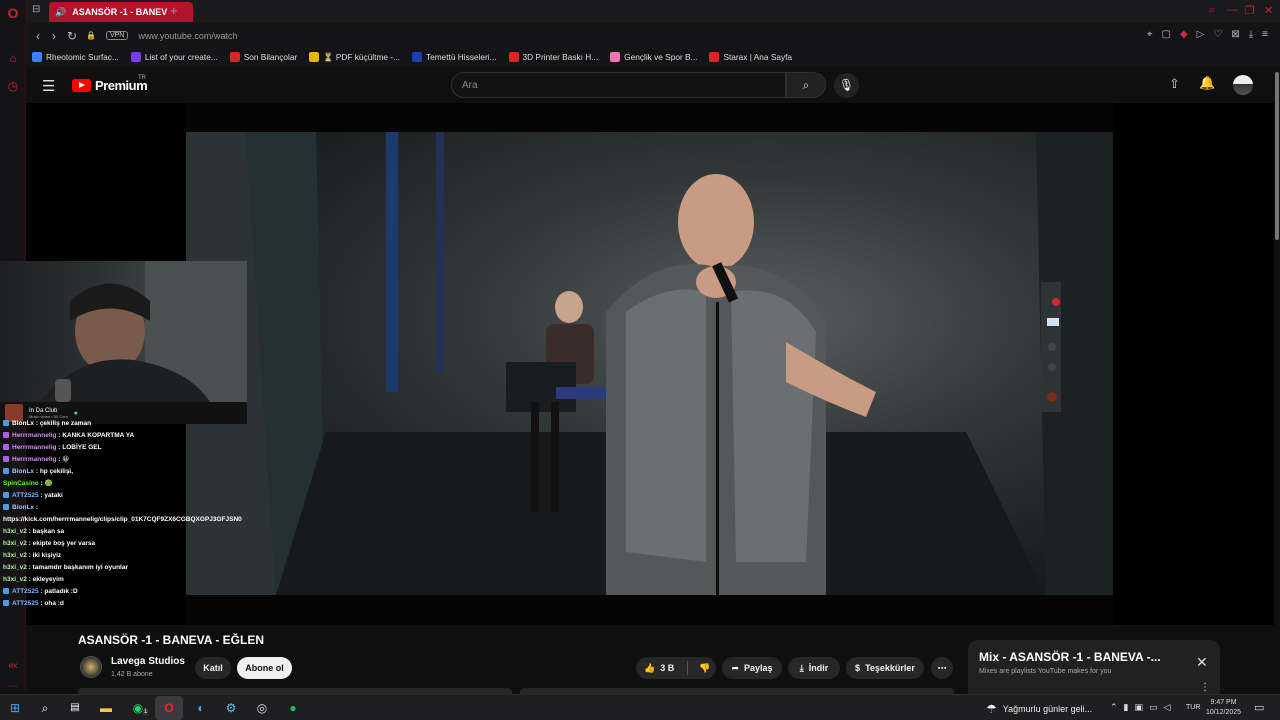 This screenshot has height=720, width=1280. I want to click on chat-text: 🟢, so click(48, 483).